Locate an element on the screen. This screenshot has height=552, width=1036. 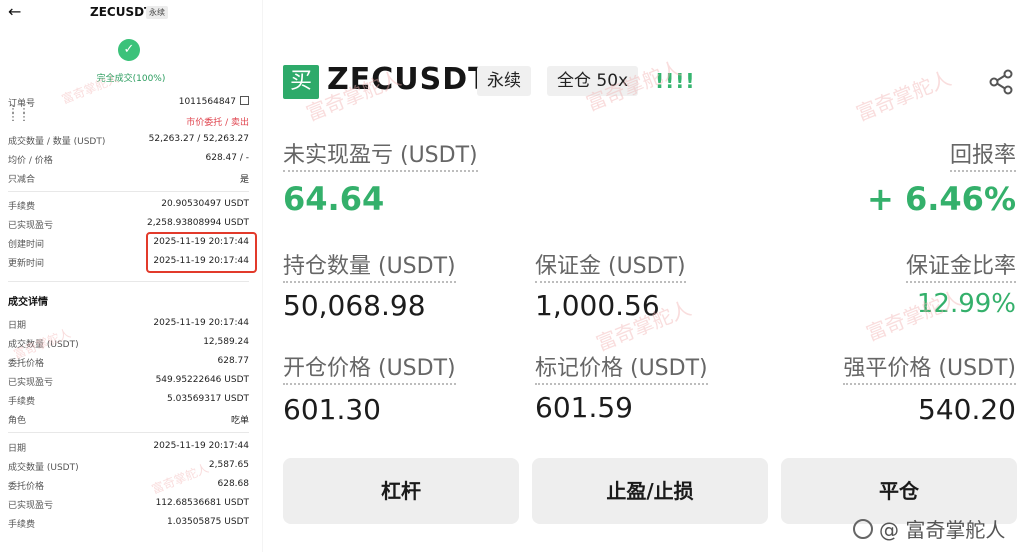
order-id-value: 1011564847 is located at coordinates (207, 102).